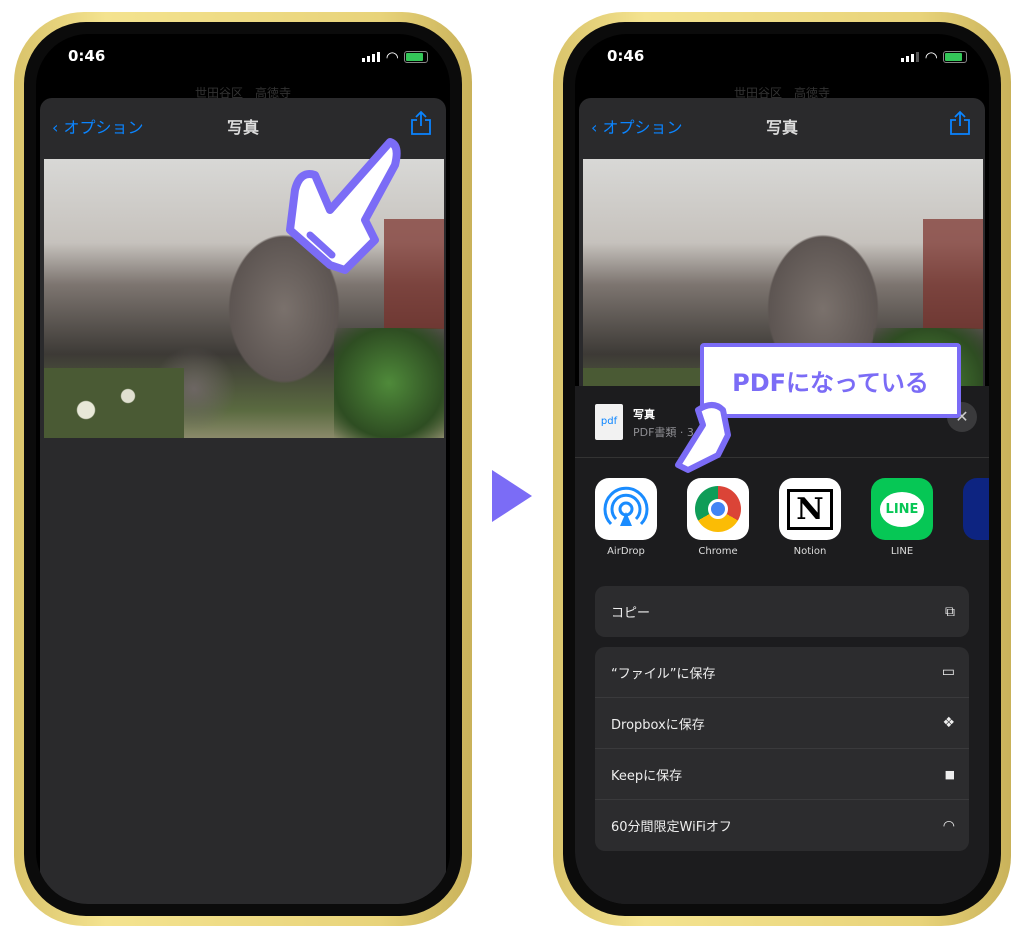 The width and height of the screenshot is (1024, 936). I want to click on app-notion: N Notion, so click(810, 532).